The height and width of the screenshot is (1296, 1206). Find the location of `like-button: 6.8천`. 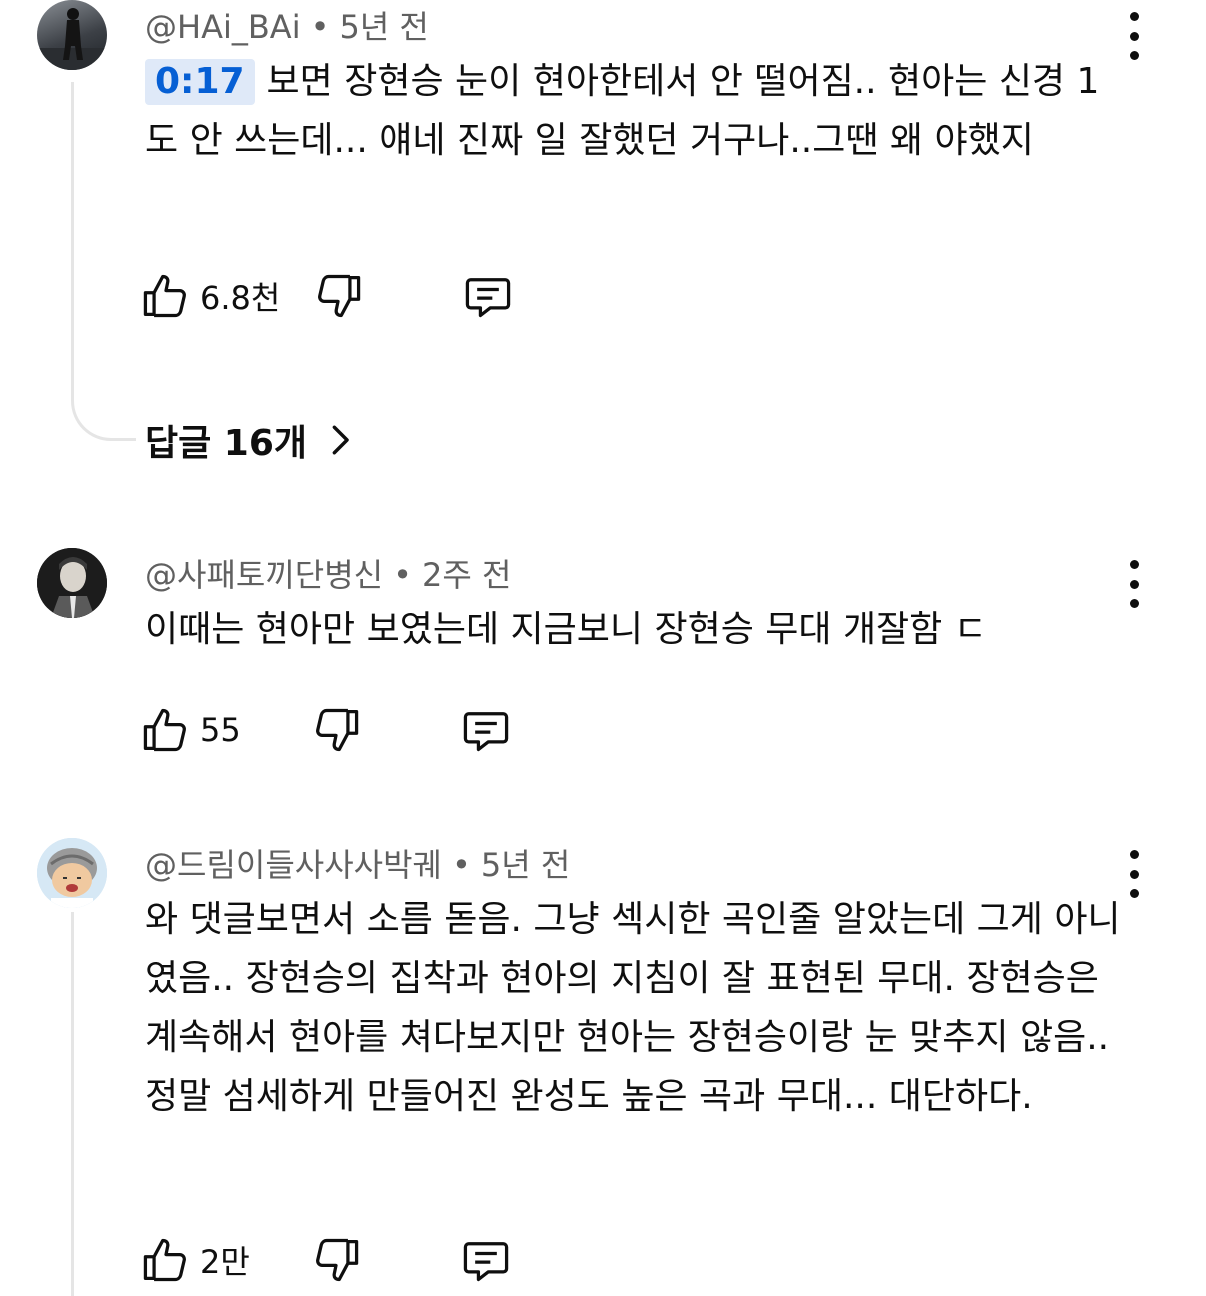

like-button: 6.8천 is located at coordinates (210, 296).